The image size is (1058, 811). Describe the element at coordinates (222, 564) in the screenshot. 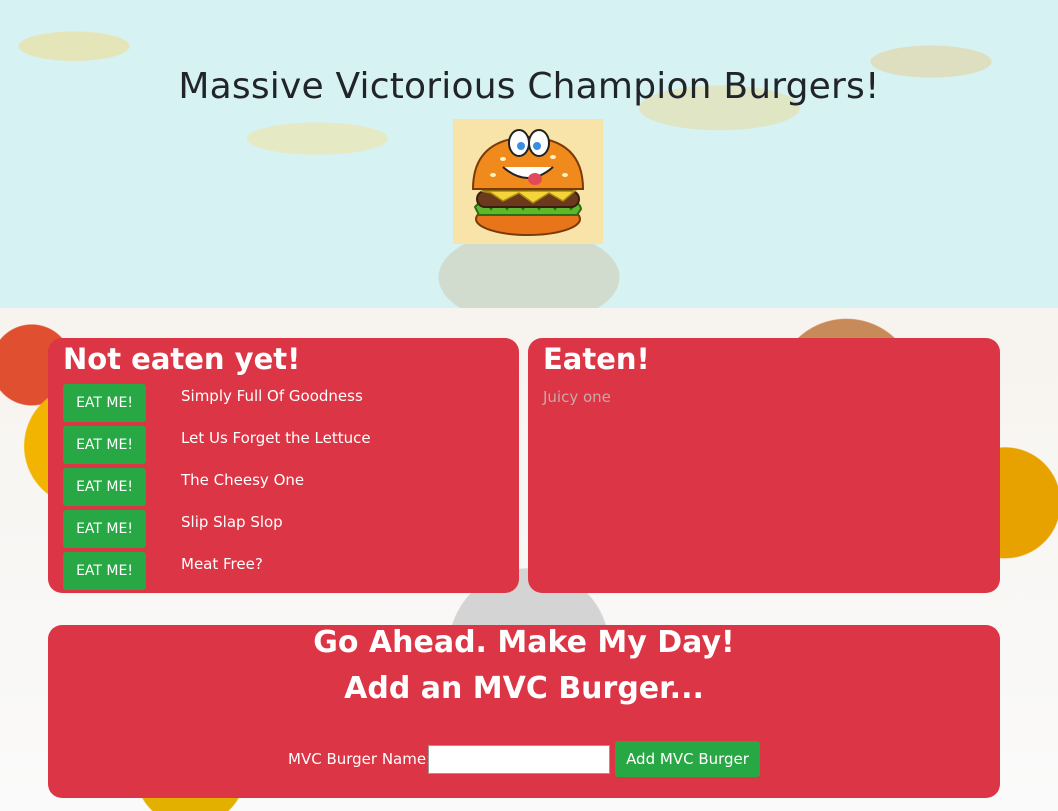

I see `burger-name: Meat Free?` at that location.